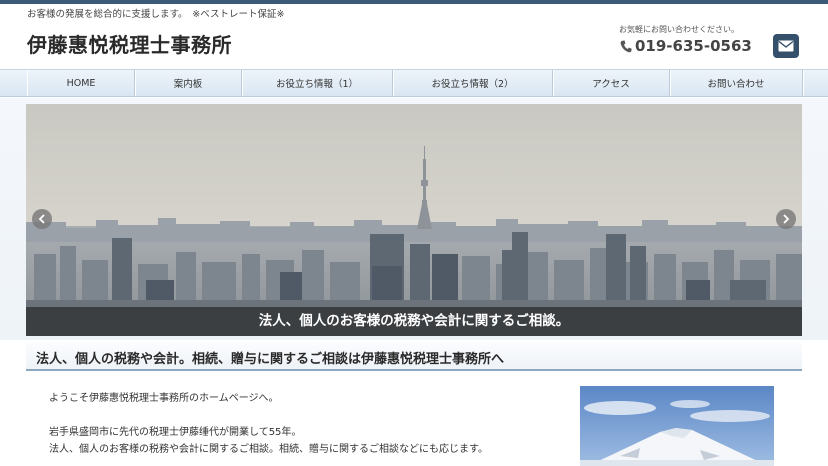 This screenshot has height=466, width=828. I want to click on nav-item-access: アクセス, so click(611, 83).